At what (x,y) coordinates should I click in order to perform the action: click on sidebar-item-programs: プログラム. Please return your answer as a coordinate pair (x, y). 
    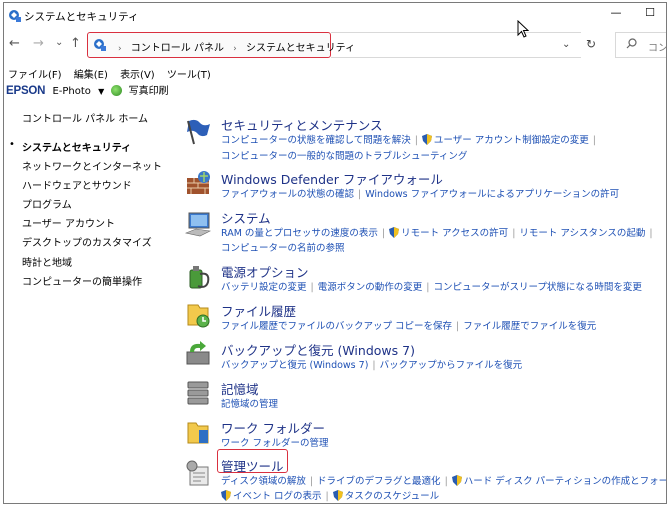
    Looking at the image, I should click on (47, 203).